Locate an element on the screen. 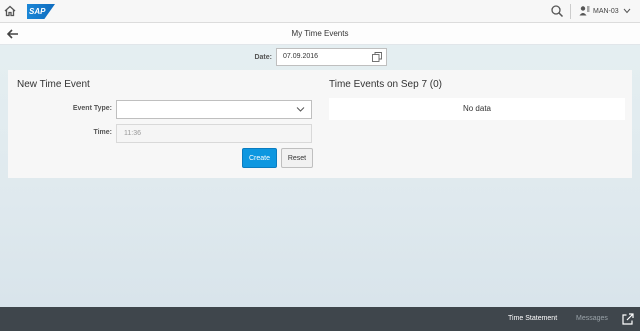 Image resolution: width=640 pixels, height=331 pixels. header-divider is located at coordinates (570, 11).